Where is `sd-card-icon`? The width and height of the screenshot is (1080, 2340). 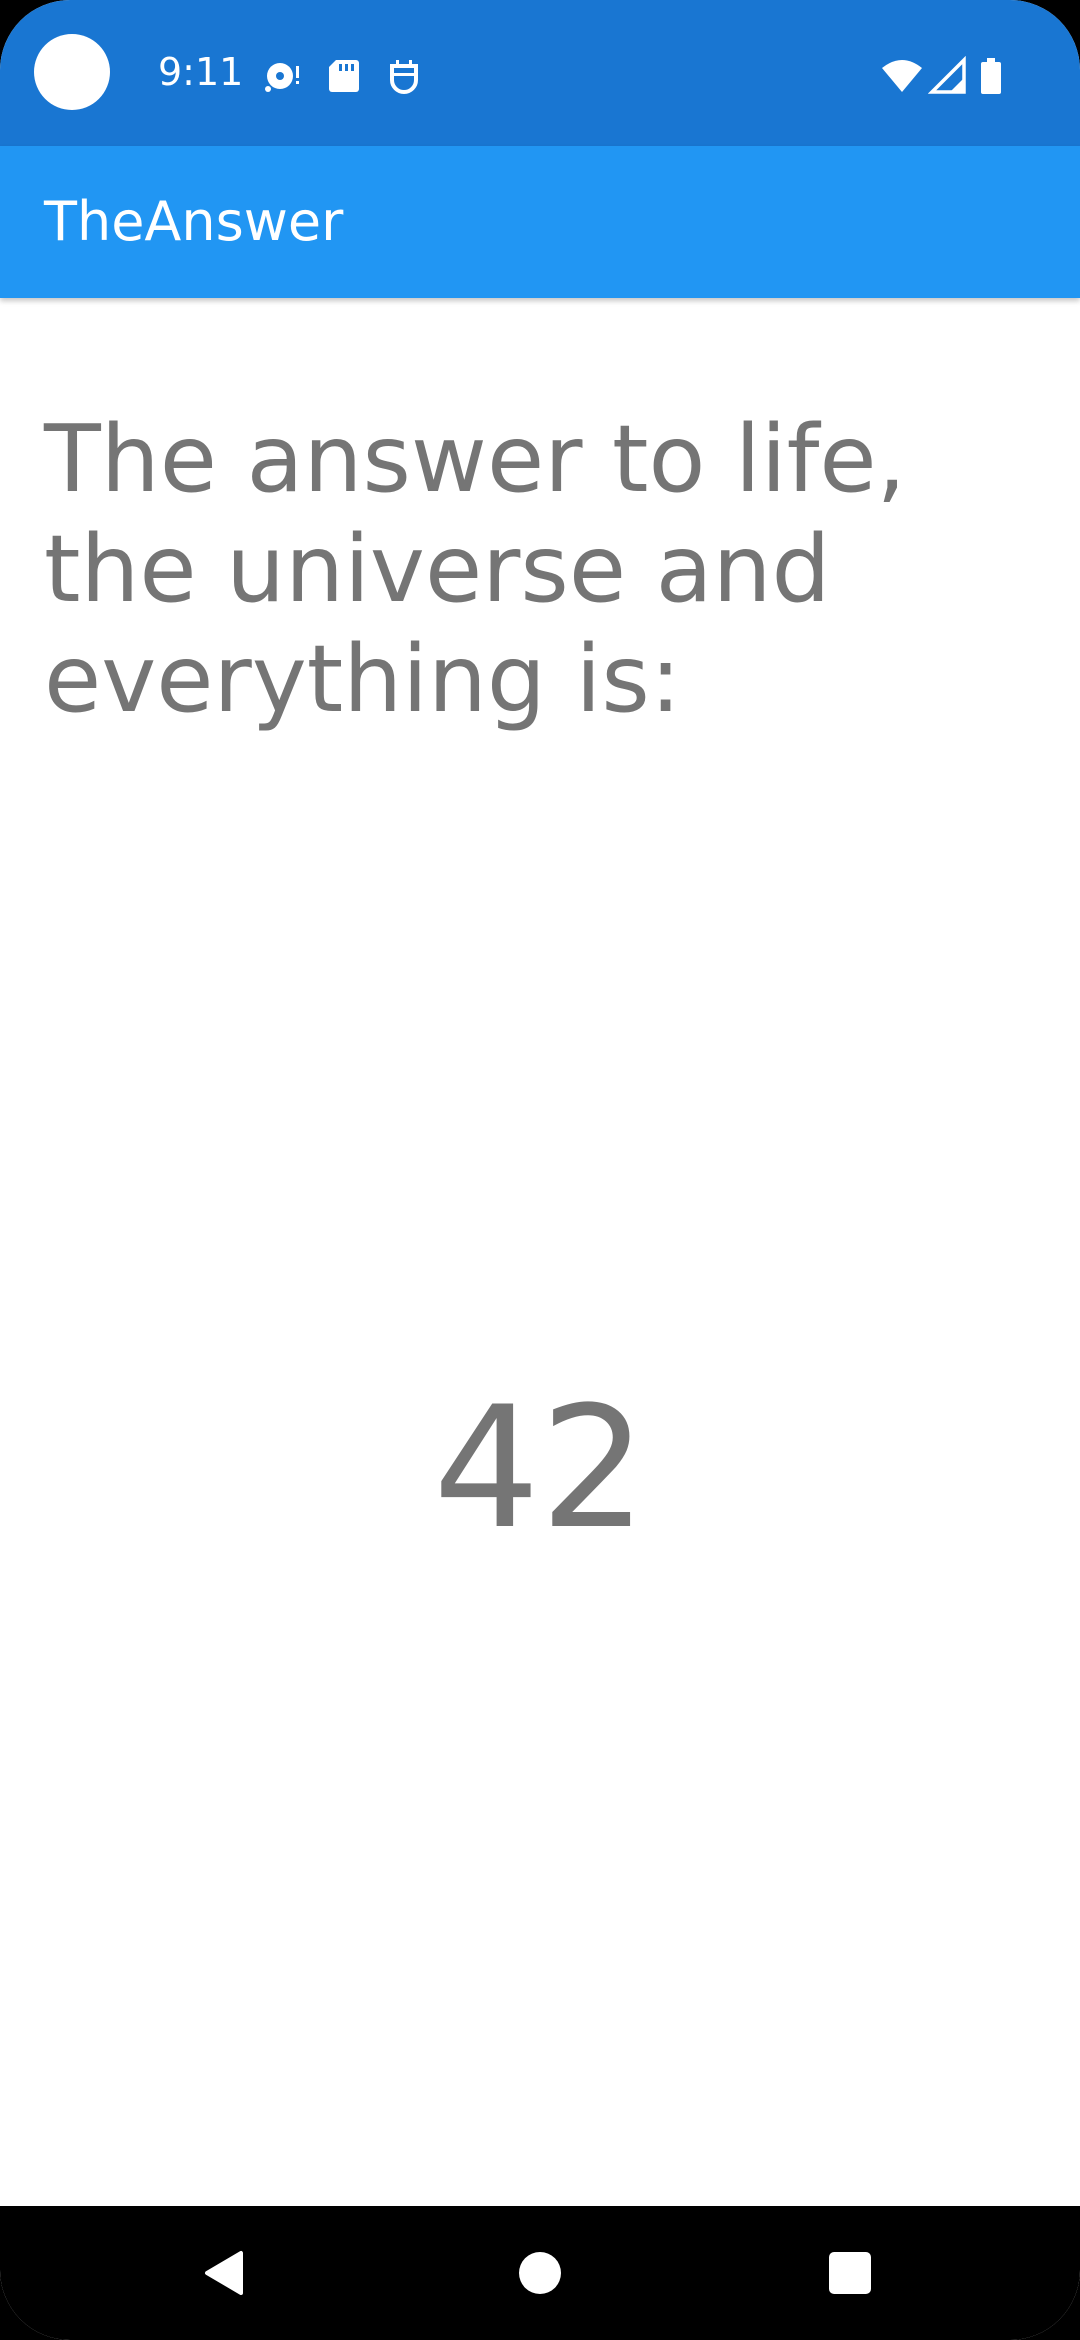 sd-card-icon is located at coordinates (344, 76).